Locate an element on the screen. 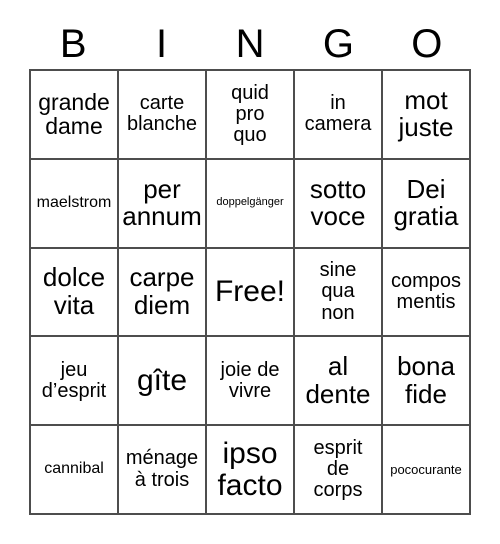 This screenshot has height=544, width=500. bingo-cell: quid pro quo is located at coordinates (251, 115).